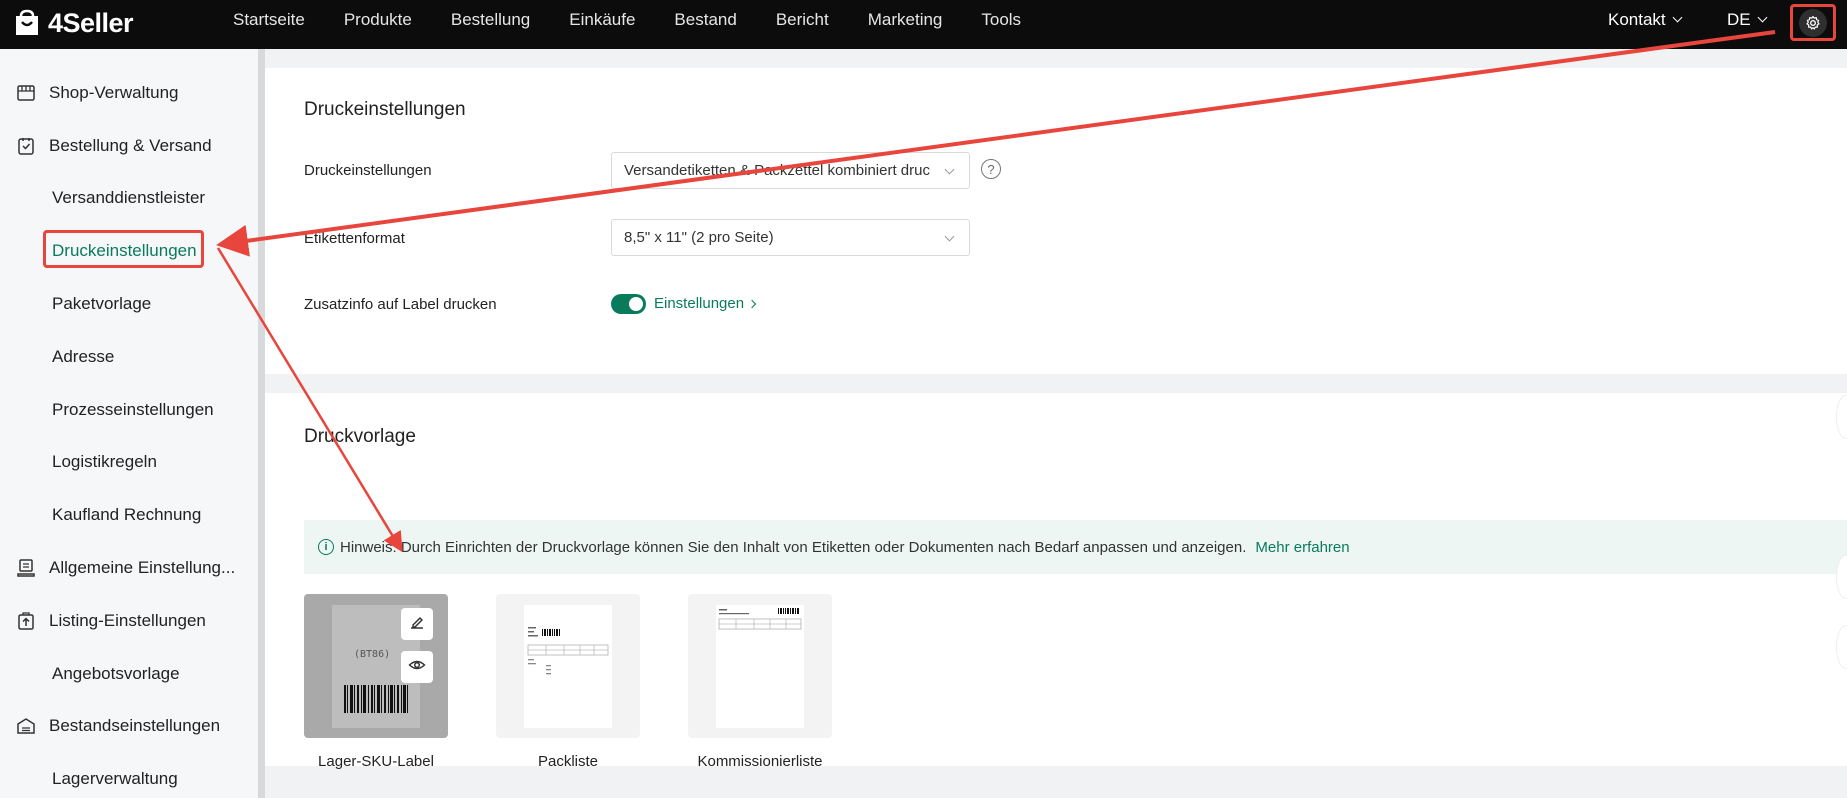 The image size is (1847, 798). What do you see at coordinates (261, 423) in the screenshot?
I see `sidebar-scrollbar` at bounding box center [261, 423].